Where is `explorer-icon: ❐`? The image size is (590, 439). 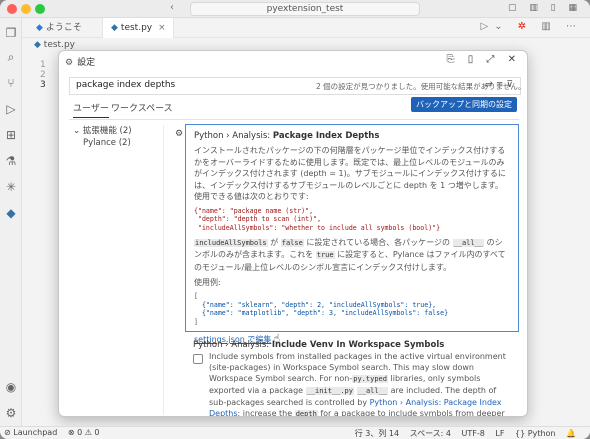 explorer-icon: ❐ is located at coordinates (11, 33).